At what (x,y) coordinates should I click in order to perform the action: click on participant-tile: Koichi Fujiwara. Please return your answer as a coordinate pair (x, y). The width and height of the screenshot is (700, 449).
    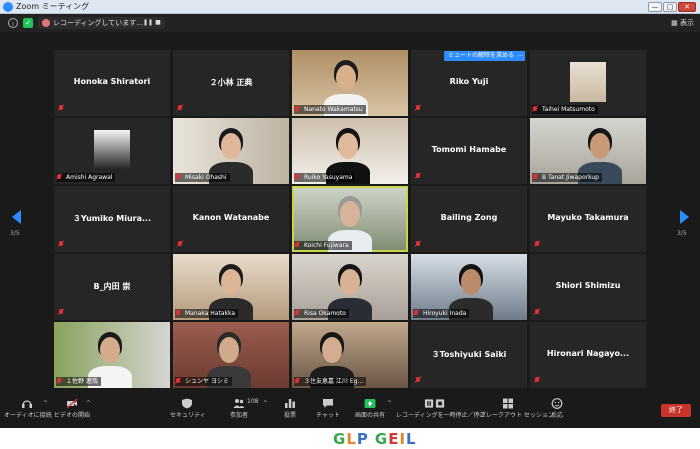
    Looking at the image, I should click on (350, 219).